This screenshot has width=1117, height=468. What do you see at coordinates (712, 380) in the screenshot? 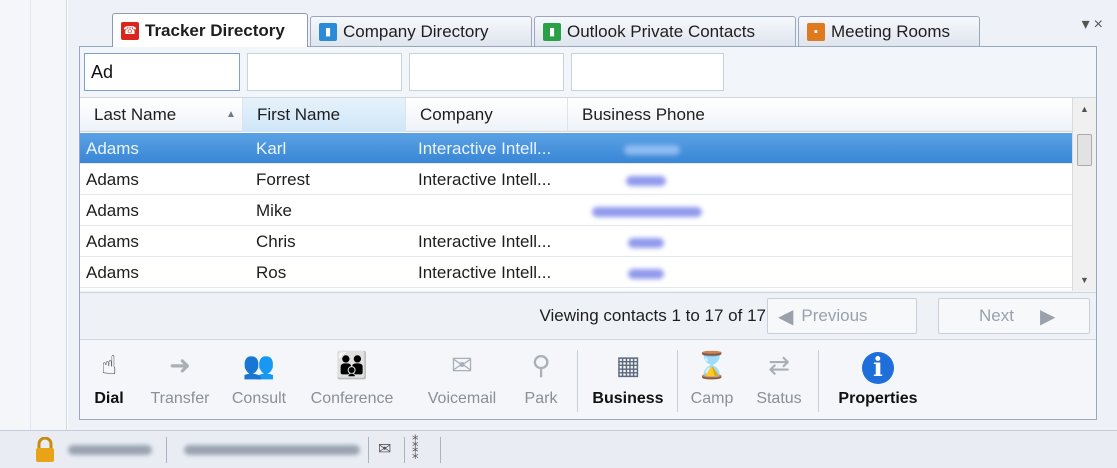
I see `camp-button: ⌛ Camp` at bounding box center [712, 380].